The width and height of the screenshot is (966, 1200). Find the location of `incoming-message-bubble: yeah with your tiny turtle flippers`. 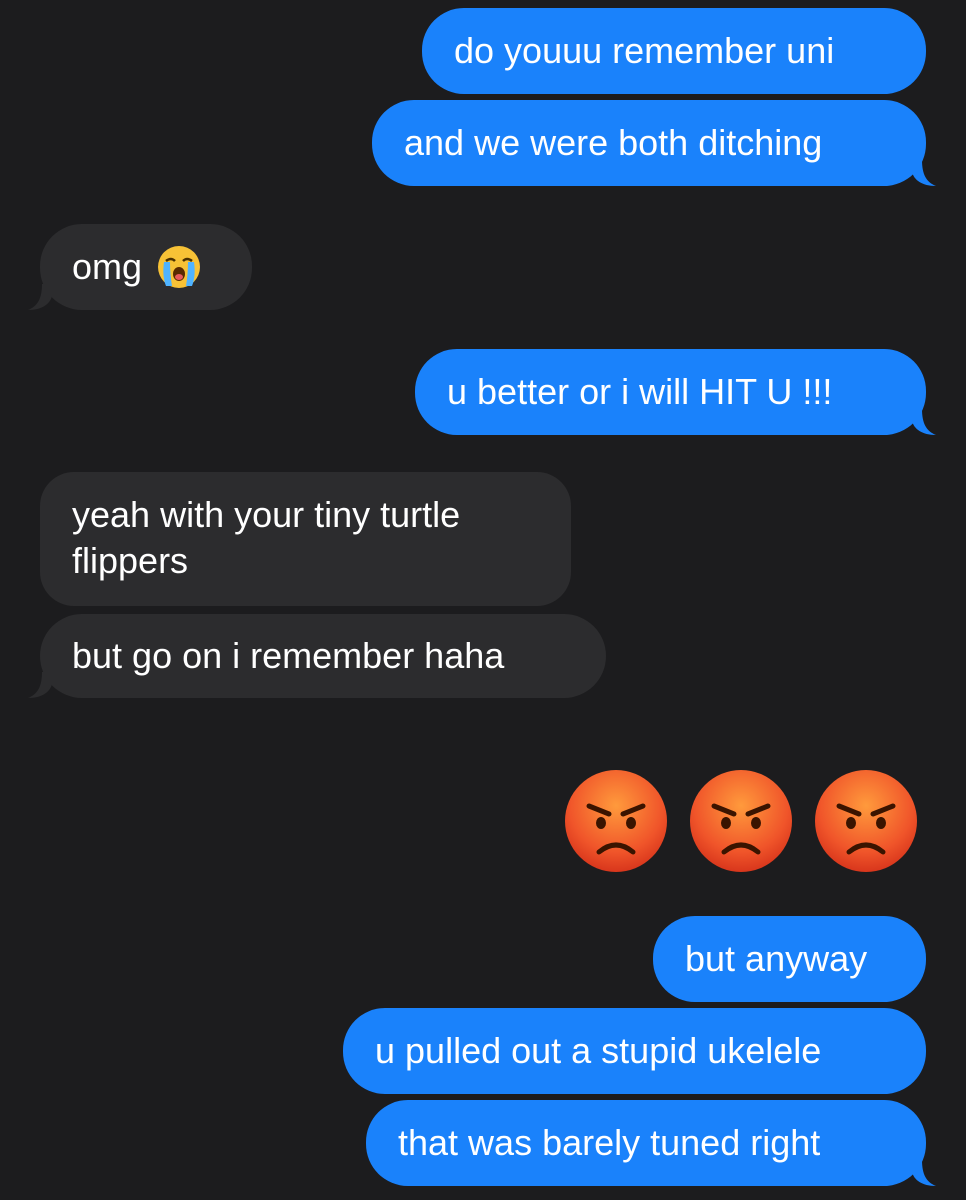

incoming-message-bubble: yeah with your tiny turtle flippers is located at coordinates (305, 539).